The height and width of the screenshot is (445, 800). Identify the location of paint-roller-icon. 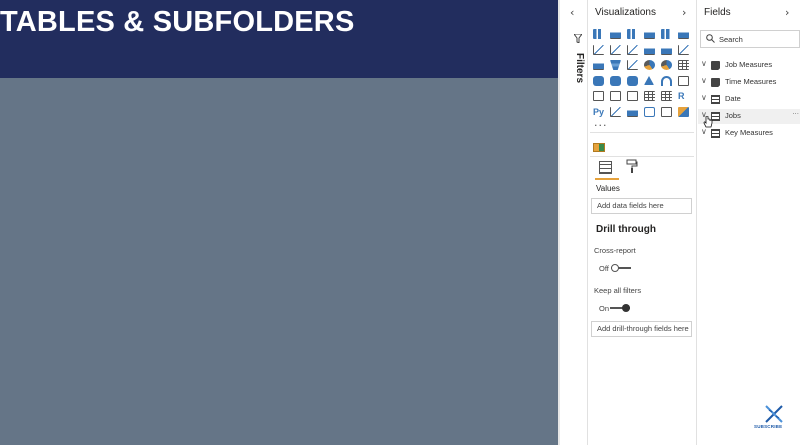
(632, 166).